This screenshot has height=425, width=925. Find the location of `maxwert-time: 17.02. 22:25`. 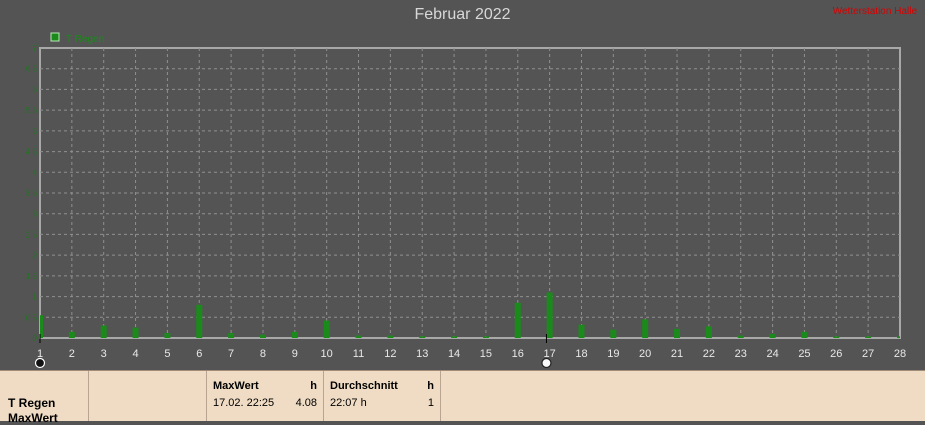

maxwert-time: 17.02. 22:25 is located at coordinates (244, 403).